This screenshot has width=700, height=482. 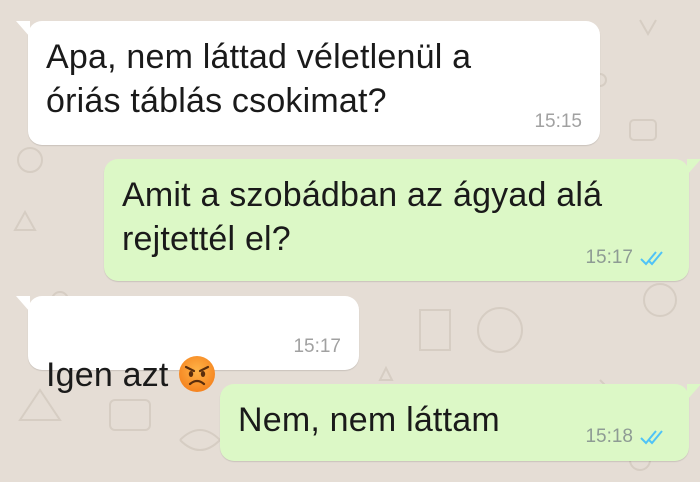 What do you see at coordinates (131, 353) in the screenshot?
I see `message-text-row: Igen azt` at bounding box center [131, 353].